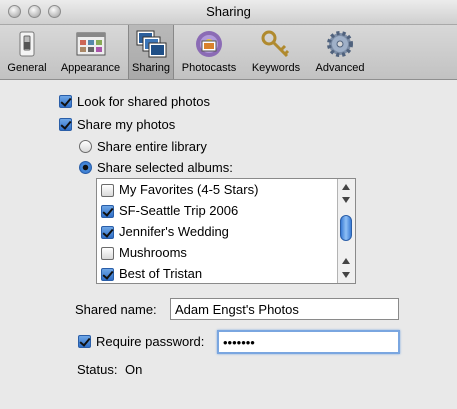 Image resolution: width=457 pixels, height=409 pixels. What do you see at coordinates (152, 146) in the screenshot?
I see `share-entire-library-label: Share entire library` at bounding box center [152, 146].